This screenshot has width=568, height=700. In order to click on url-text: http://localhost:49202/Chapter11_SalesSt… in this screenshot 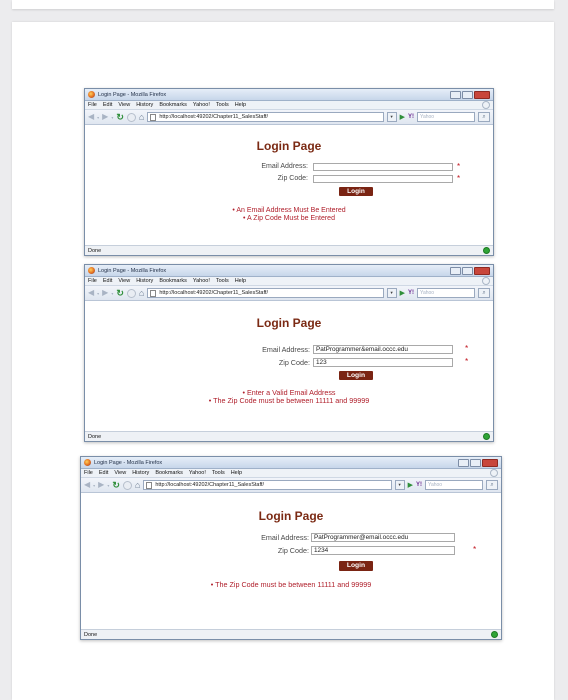, I will do `click(209, 485)`.